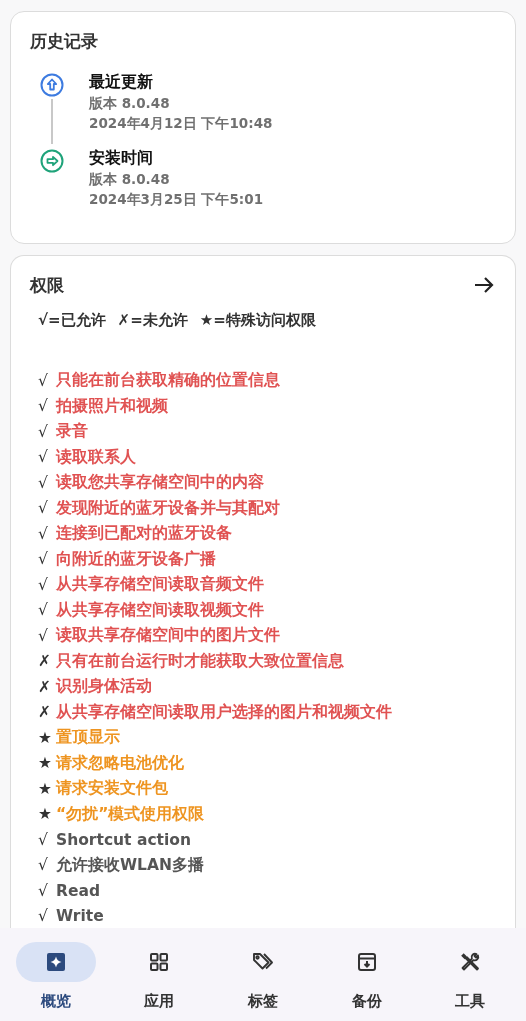  Describe the element at coordinates (470, 974) in the screenshot. I see `nav-tab: 工具` at that location.